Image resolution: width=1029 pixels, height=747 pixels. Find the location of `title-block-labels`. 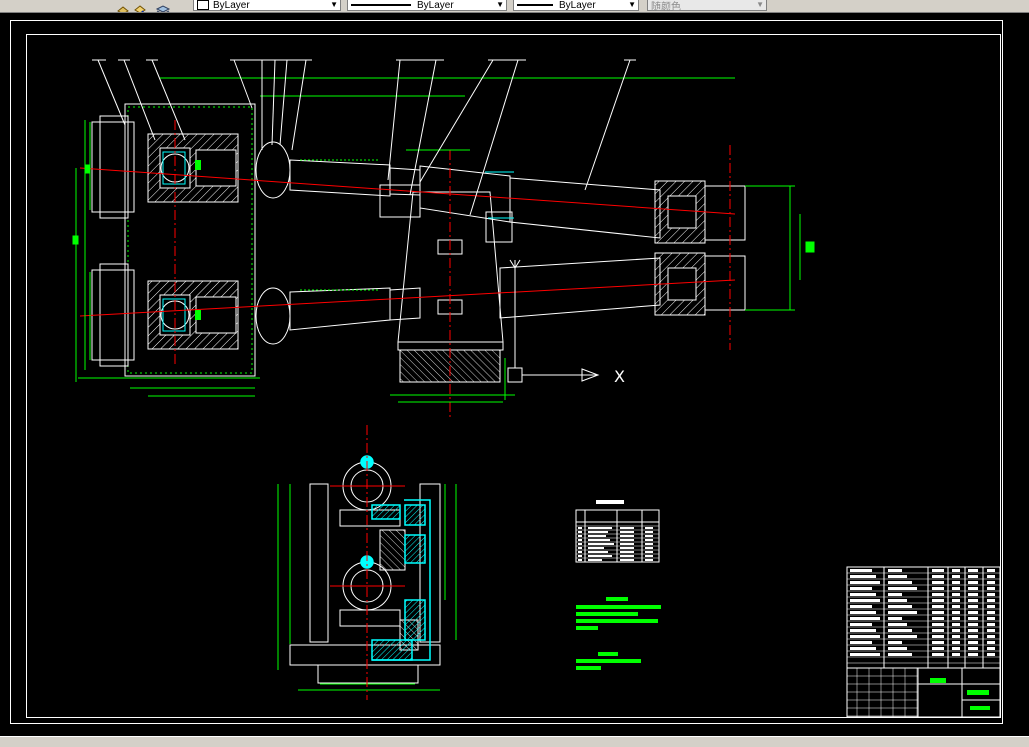

title-block-labels is located at coordinates (960, 694).